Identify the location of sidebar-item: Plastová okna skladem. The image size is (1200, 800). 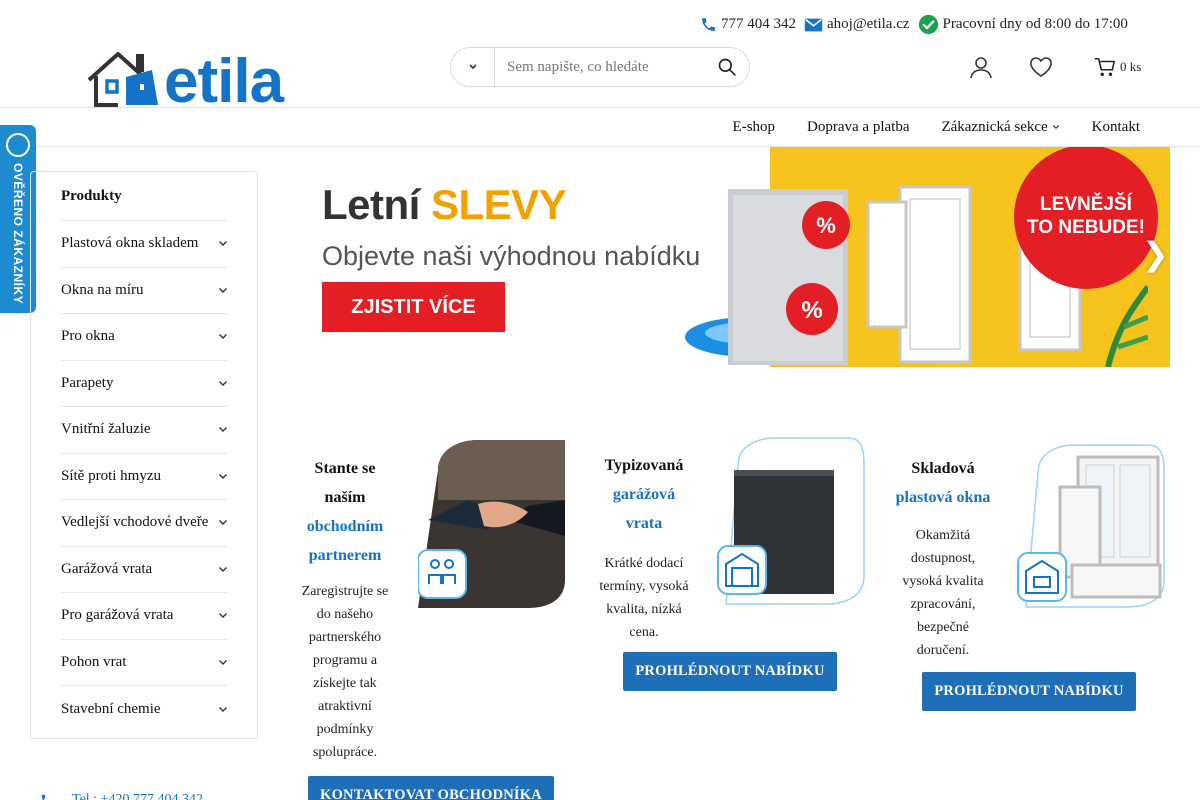
(144, 244).